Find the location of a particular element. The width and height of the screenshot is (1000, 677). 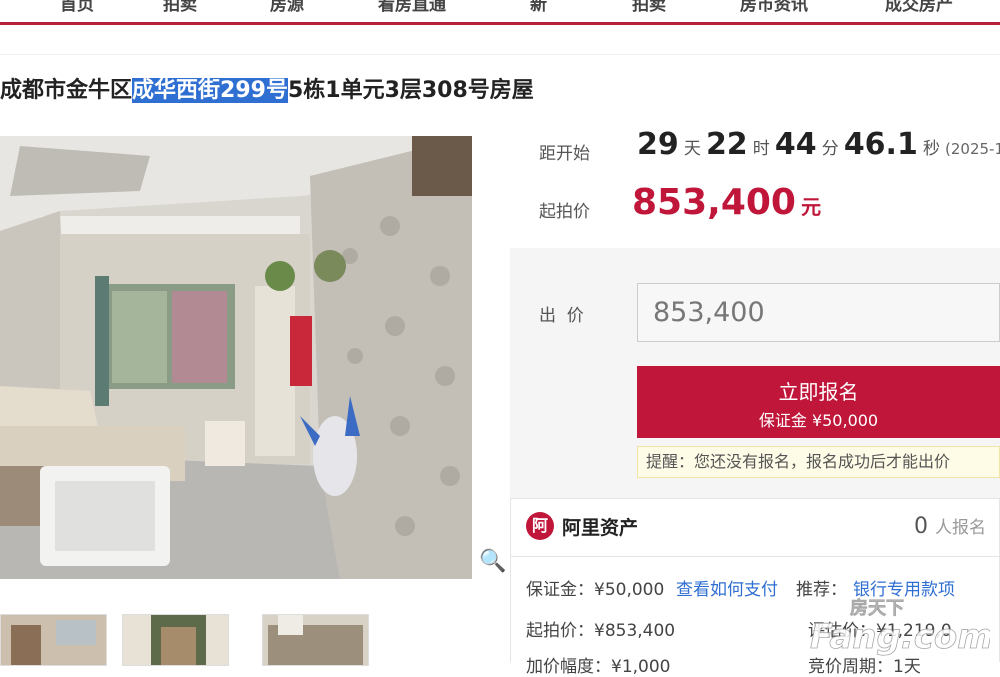

fang-watermark-logo: 房天下 Fang.com is located at coordinates (900, 626).